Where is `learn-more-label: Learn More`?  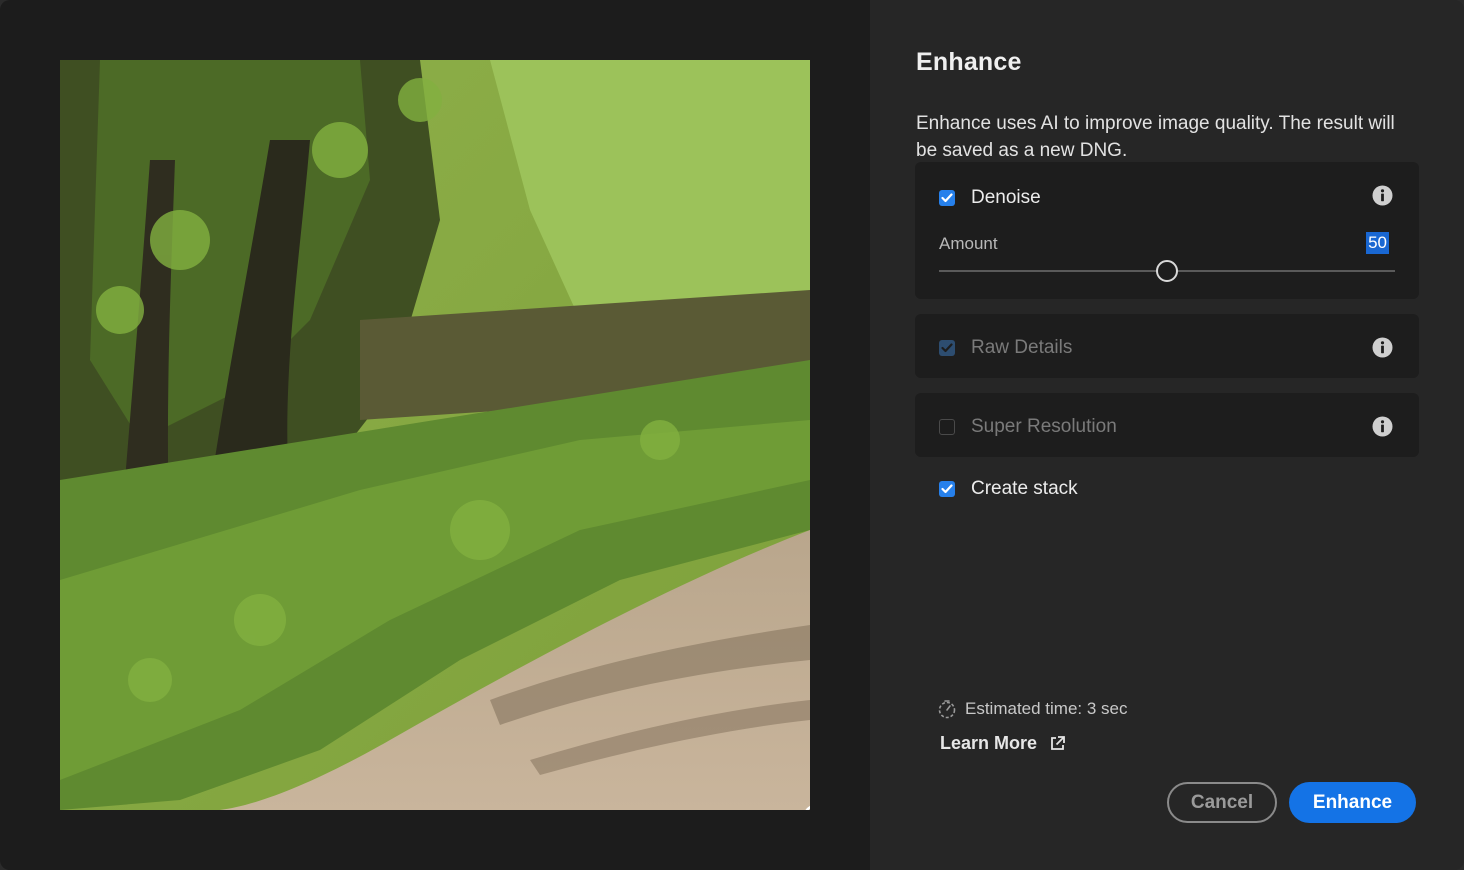
learn-more-label: Learn More is located at coordinates (989, 743).